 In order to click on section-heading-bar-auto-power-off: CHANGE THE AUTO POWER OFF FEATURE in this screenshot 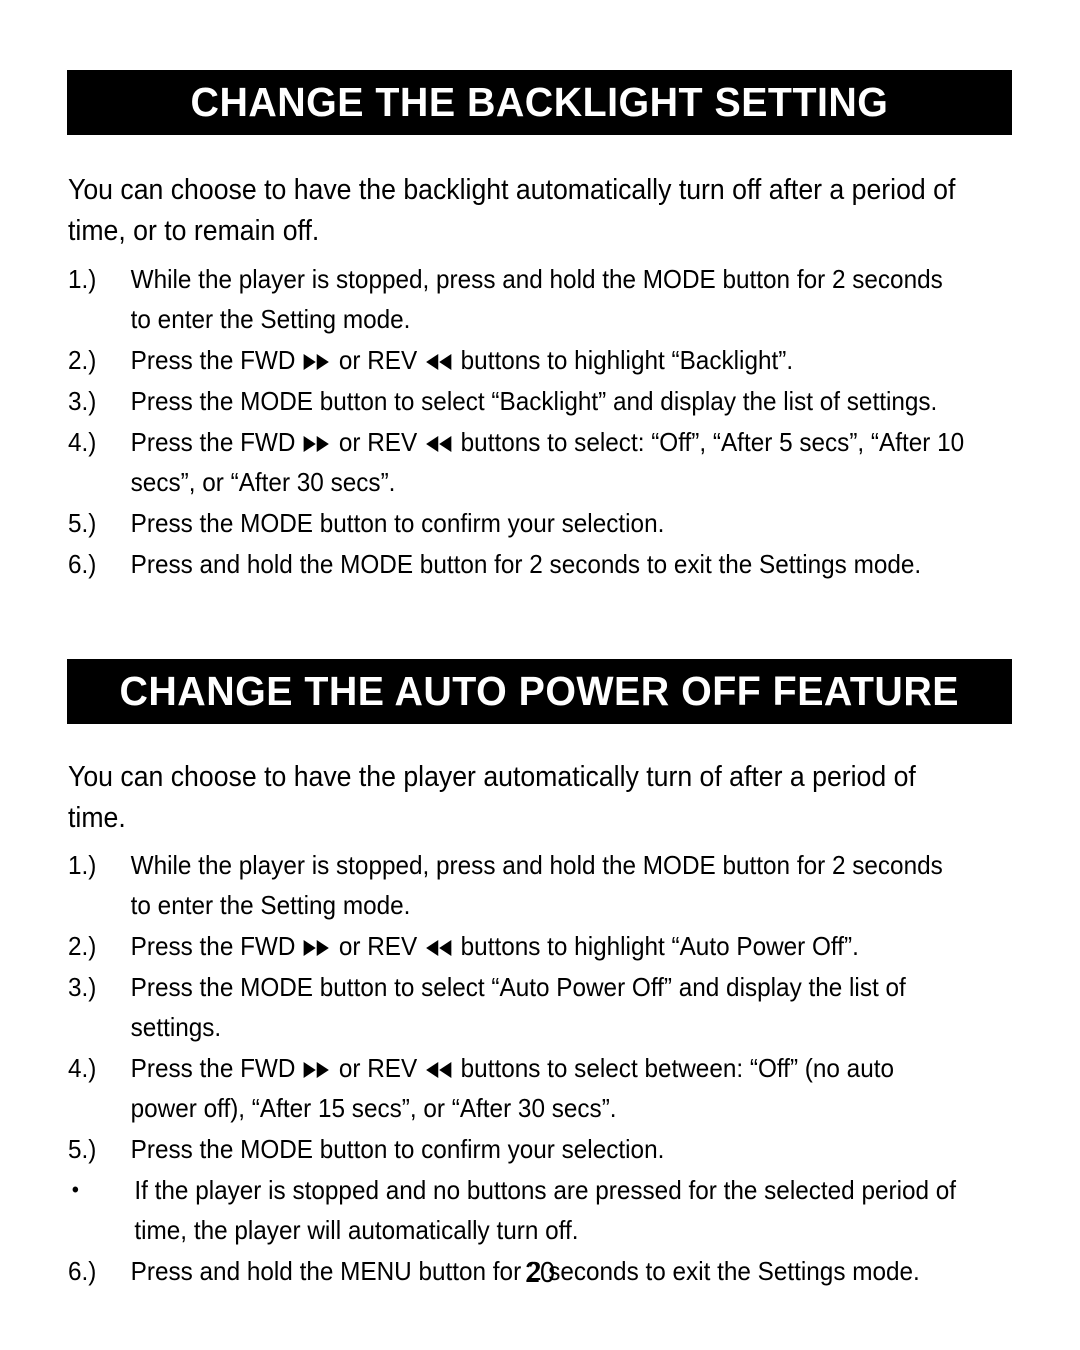, I will do `click(539, 691)`.